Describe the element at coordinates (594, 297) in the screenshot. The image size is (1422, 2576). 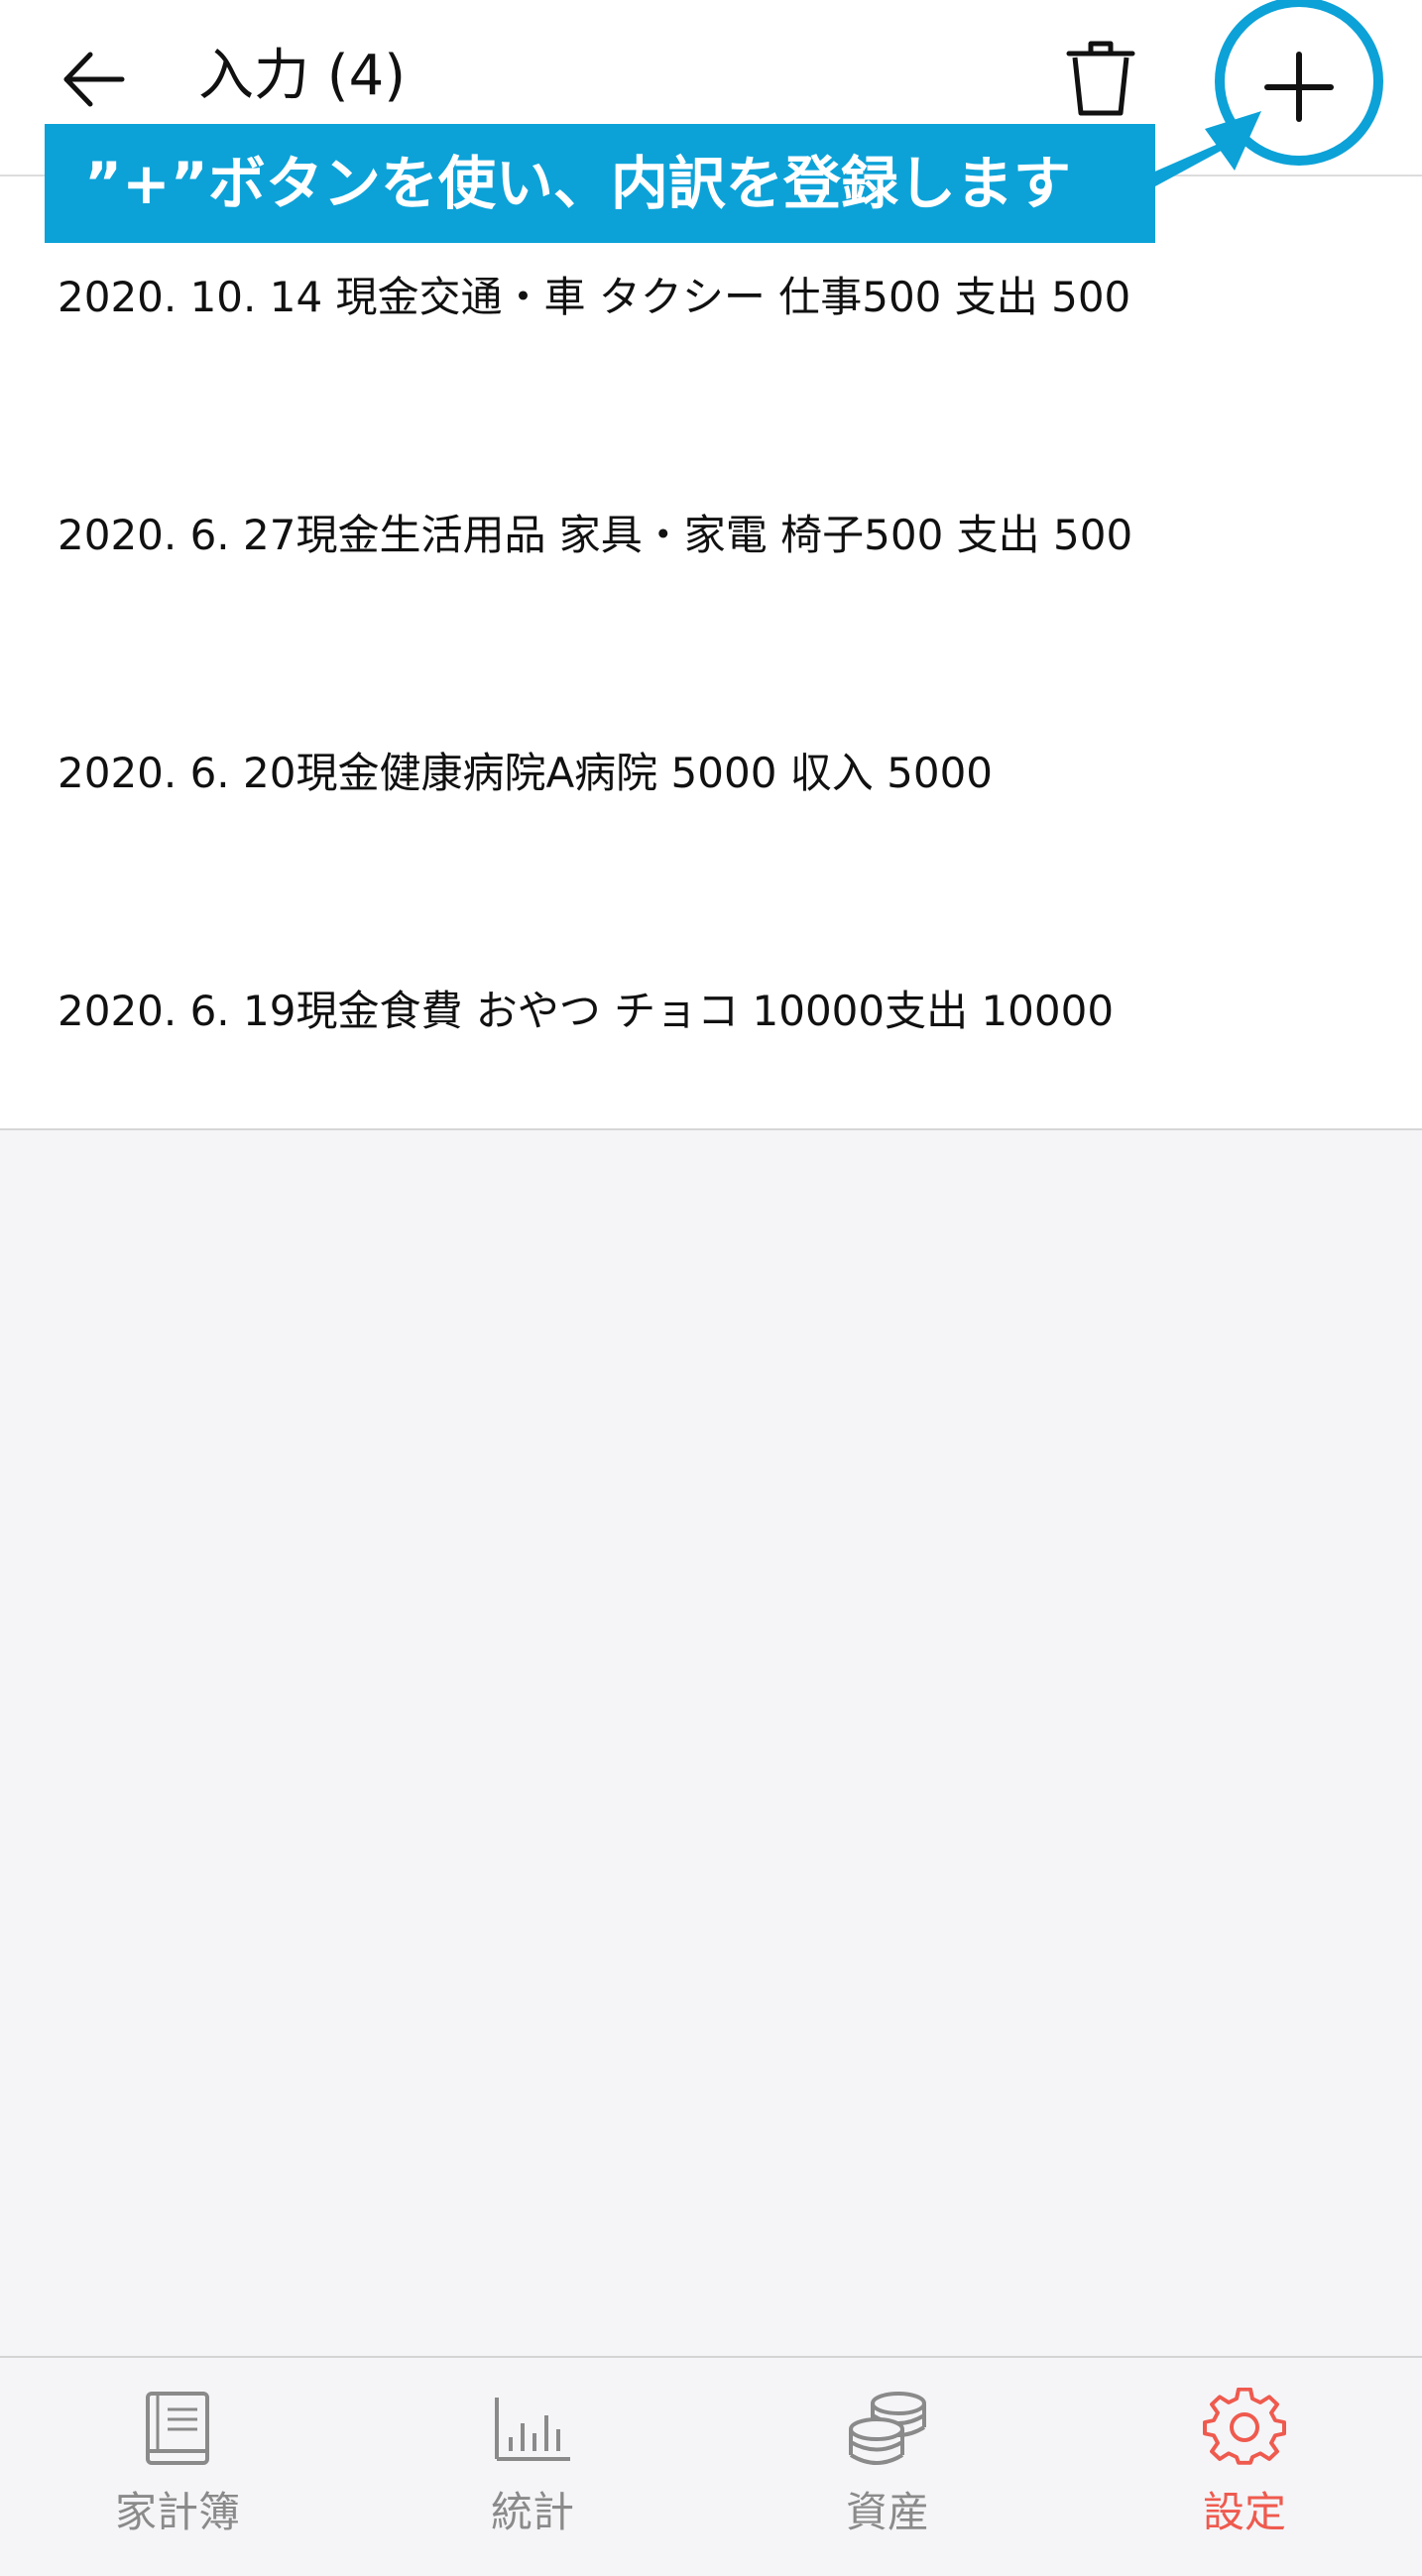
I see `list-item: 2020. 10. 14 現金交通・車 タクシー 仕事500 支出 500` at that location.